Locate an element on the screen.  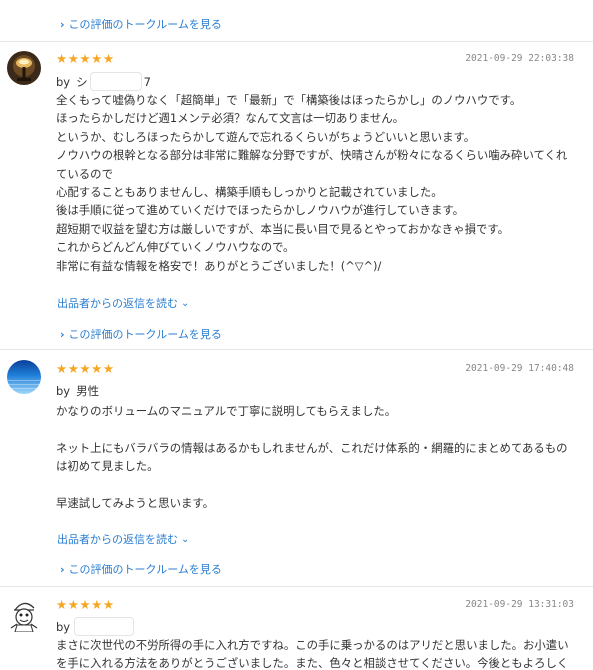
review-line: これからどんどん伸びていくノウハウなので。 is located at coordinates (175, 247).